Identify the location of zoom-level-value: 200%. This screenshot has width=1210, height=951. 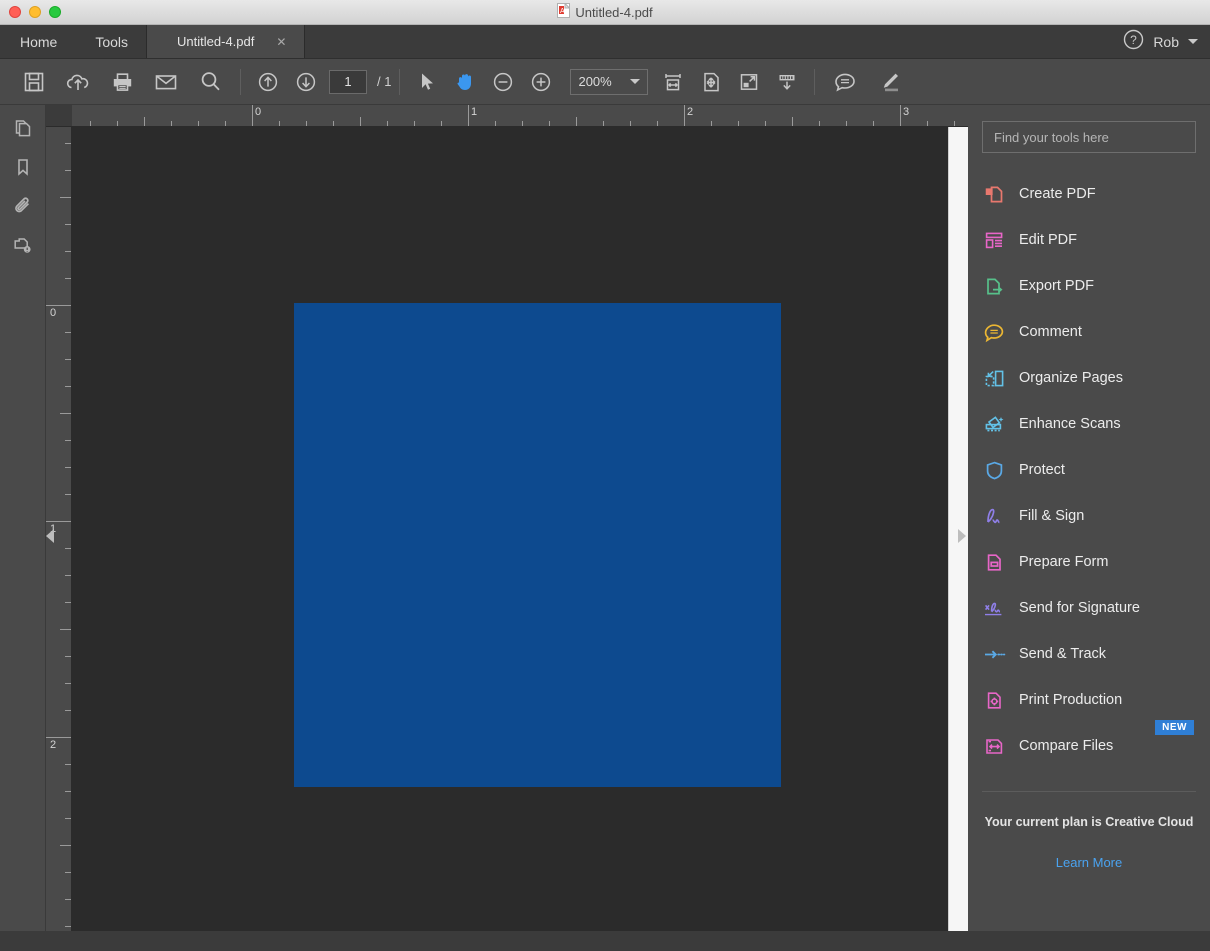
(595, 81).